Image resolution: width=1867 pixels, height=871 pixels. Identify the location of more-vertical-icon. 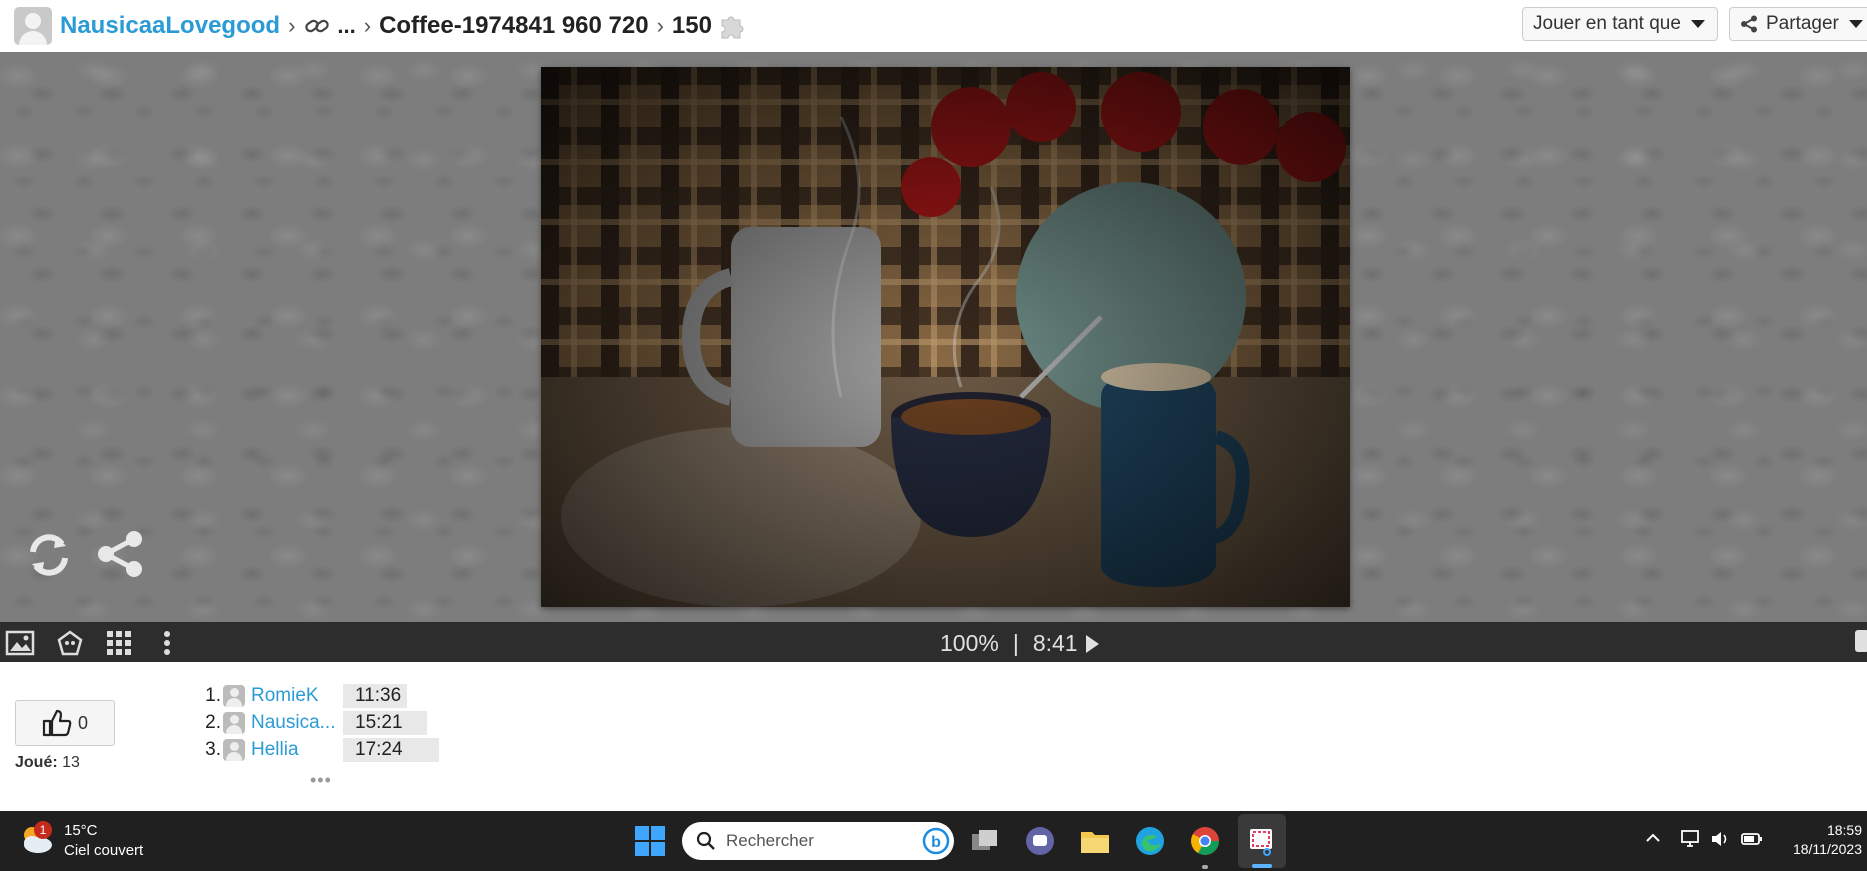
(167, 643).